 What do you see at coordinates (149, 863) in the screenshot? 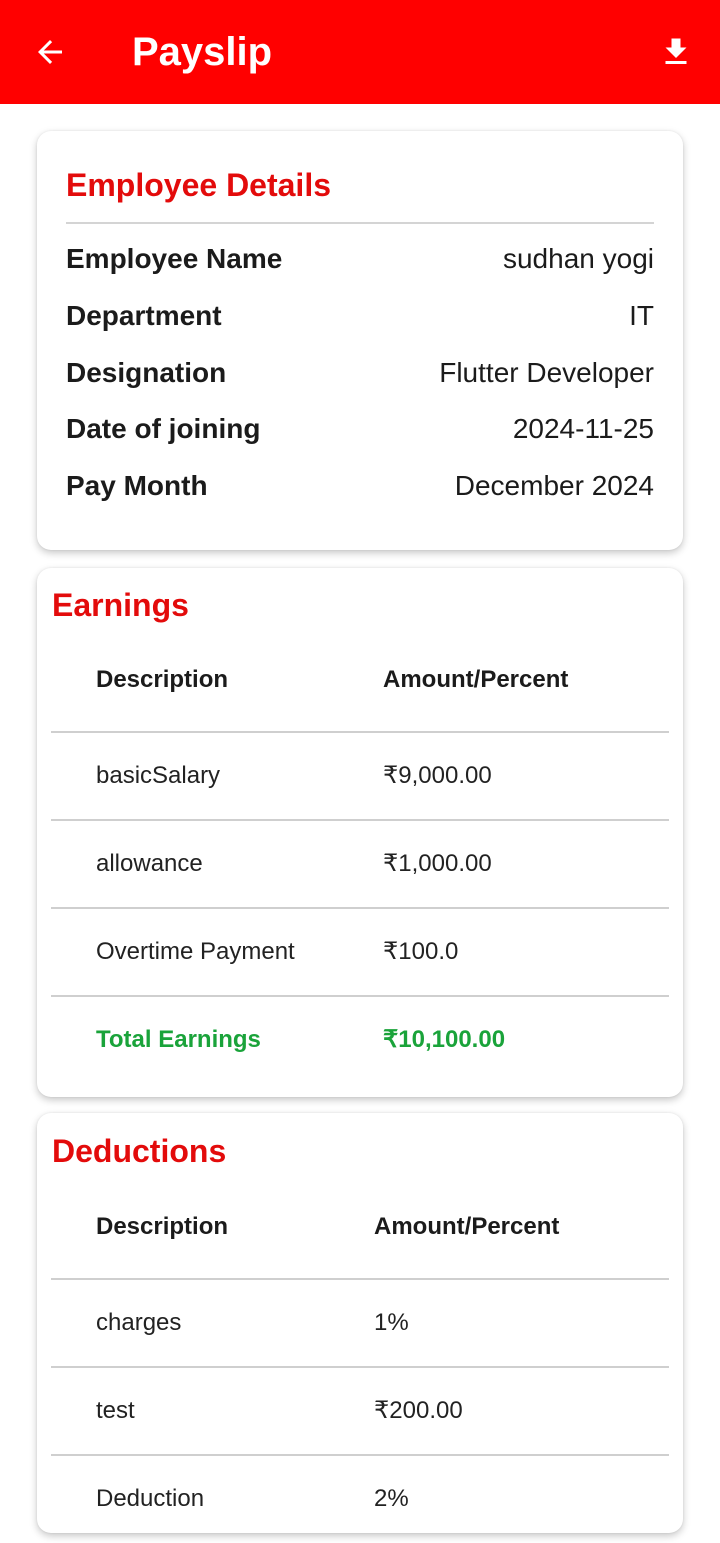
I see `earning-description: allowance` at bounding box center [149, 863].